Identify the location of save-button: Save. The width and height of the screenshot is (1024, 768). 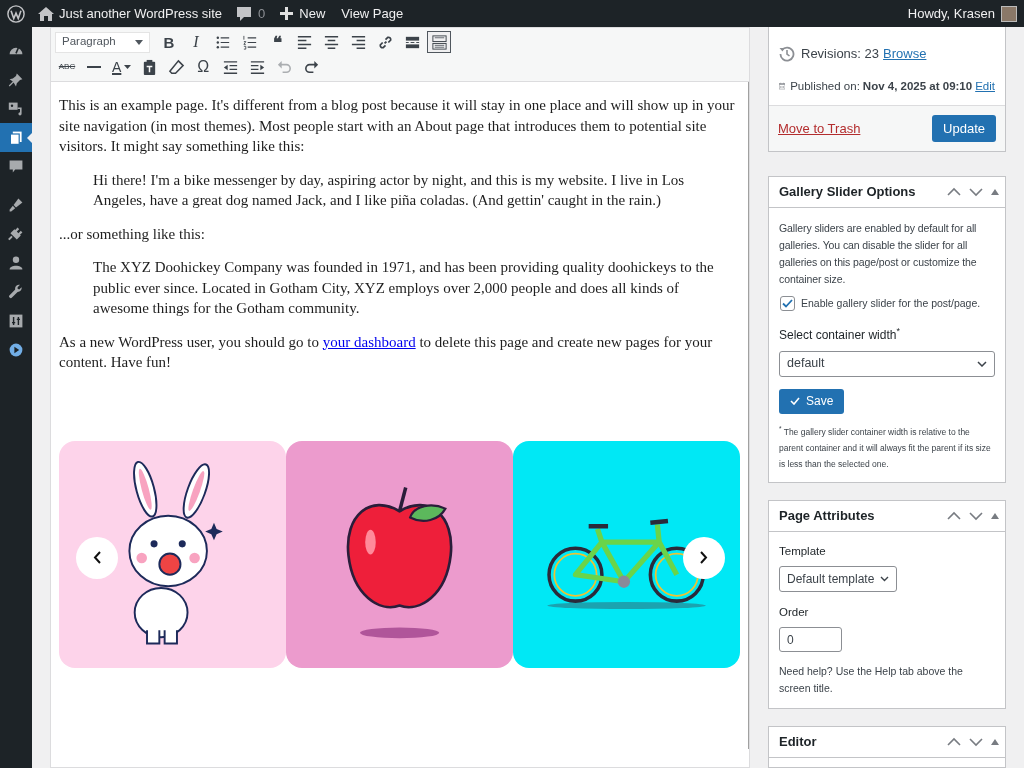
(812, 401).